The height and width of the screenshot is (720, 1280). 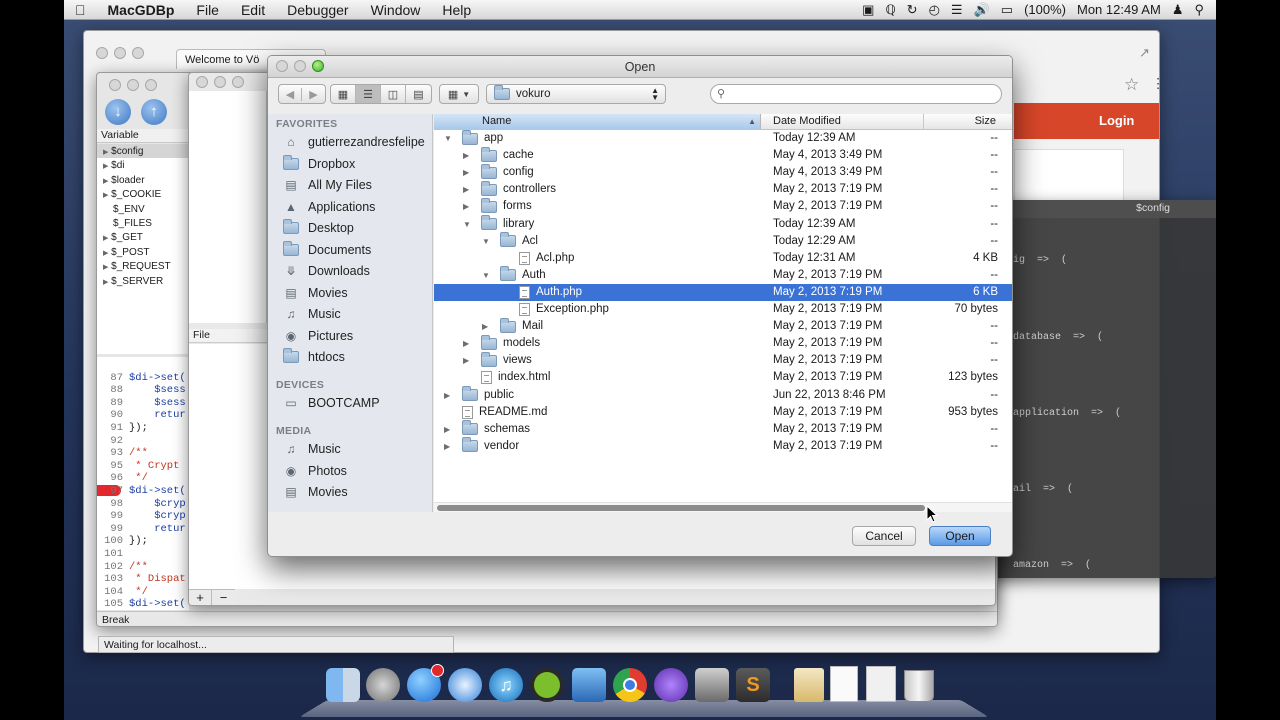 I want to click on icon-view-icon: ▦, so click(x=343, y=94).